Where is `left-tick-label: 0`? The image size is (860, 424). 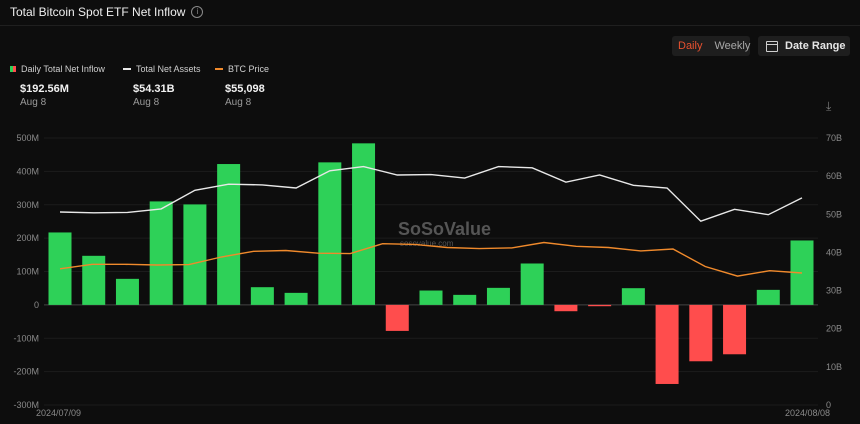
left-tick-label: 0 is located at coordinates (36, 305).